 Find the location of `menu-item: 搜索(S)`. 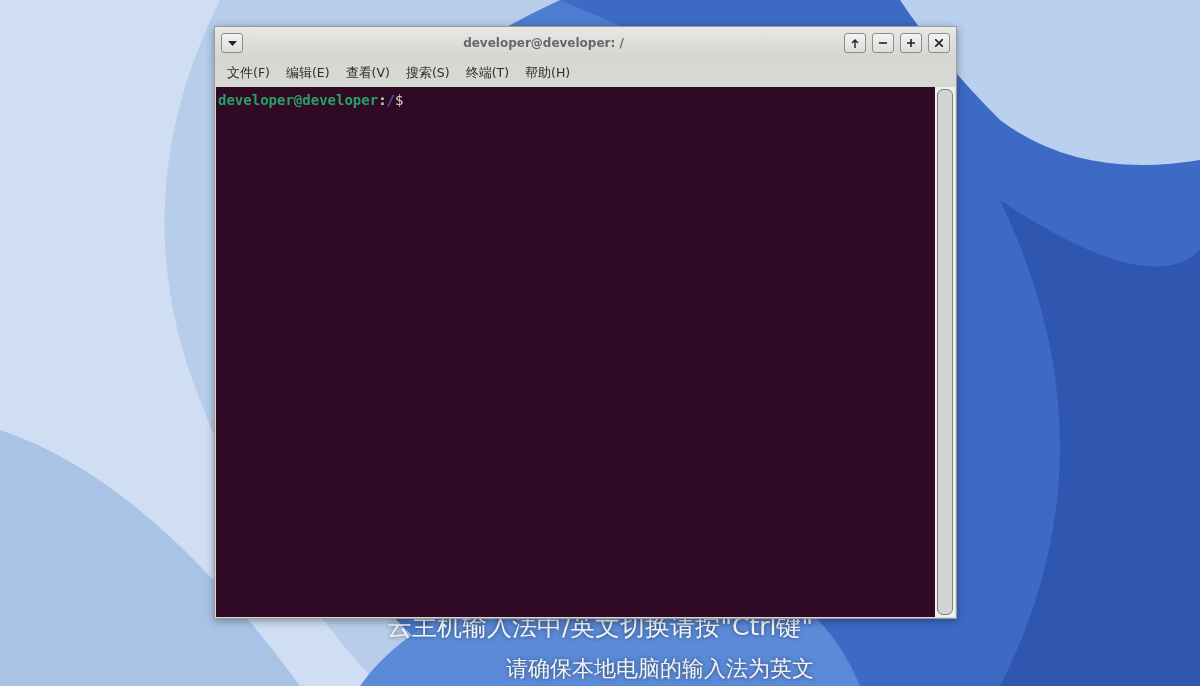

menu-item: 搜索(S) is located at coordinates (427, 73).